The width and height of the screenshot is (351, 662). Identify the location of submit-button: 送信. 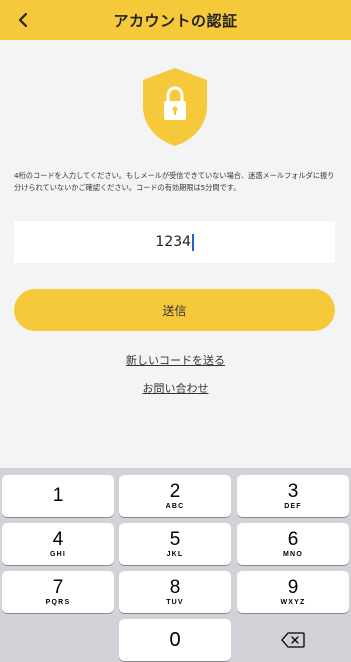
(174, 310).